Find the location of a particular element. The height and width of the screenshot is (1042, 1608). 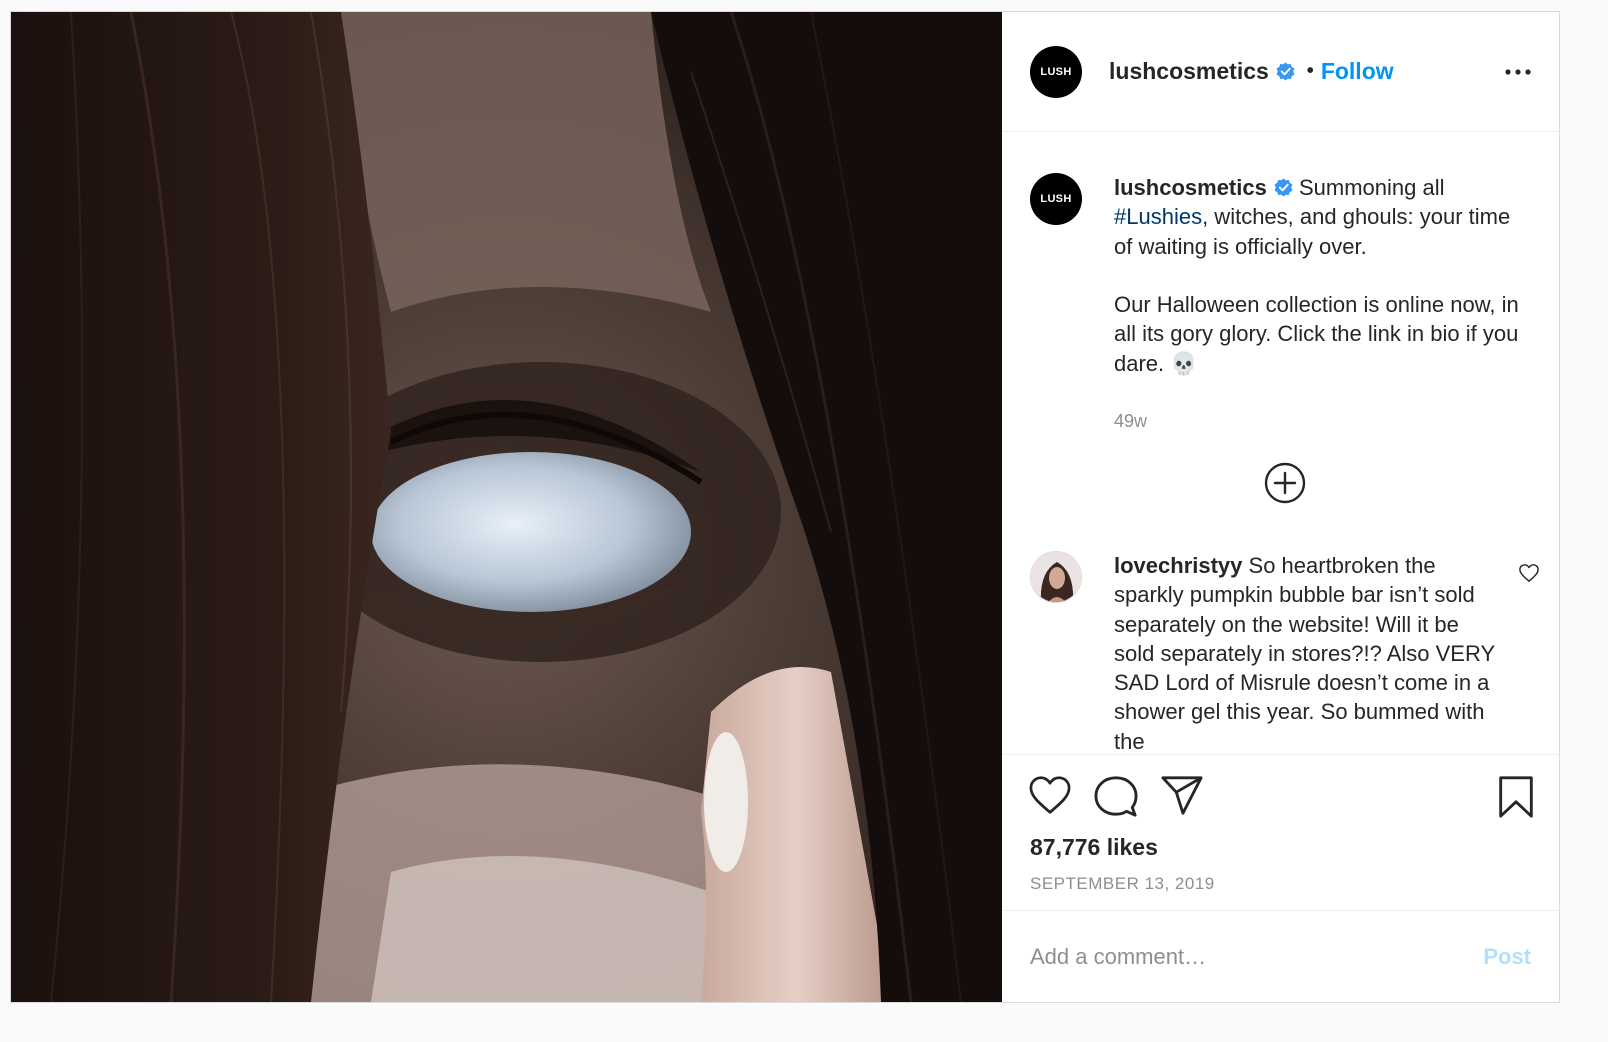

follow-button: Follow is located at coordinates (1357, 71).